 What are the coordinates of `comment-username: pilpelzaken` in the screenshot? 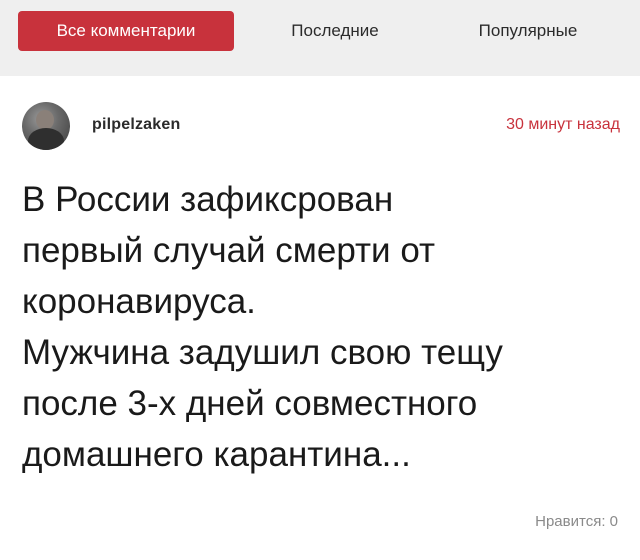 It's located at (136, 125).